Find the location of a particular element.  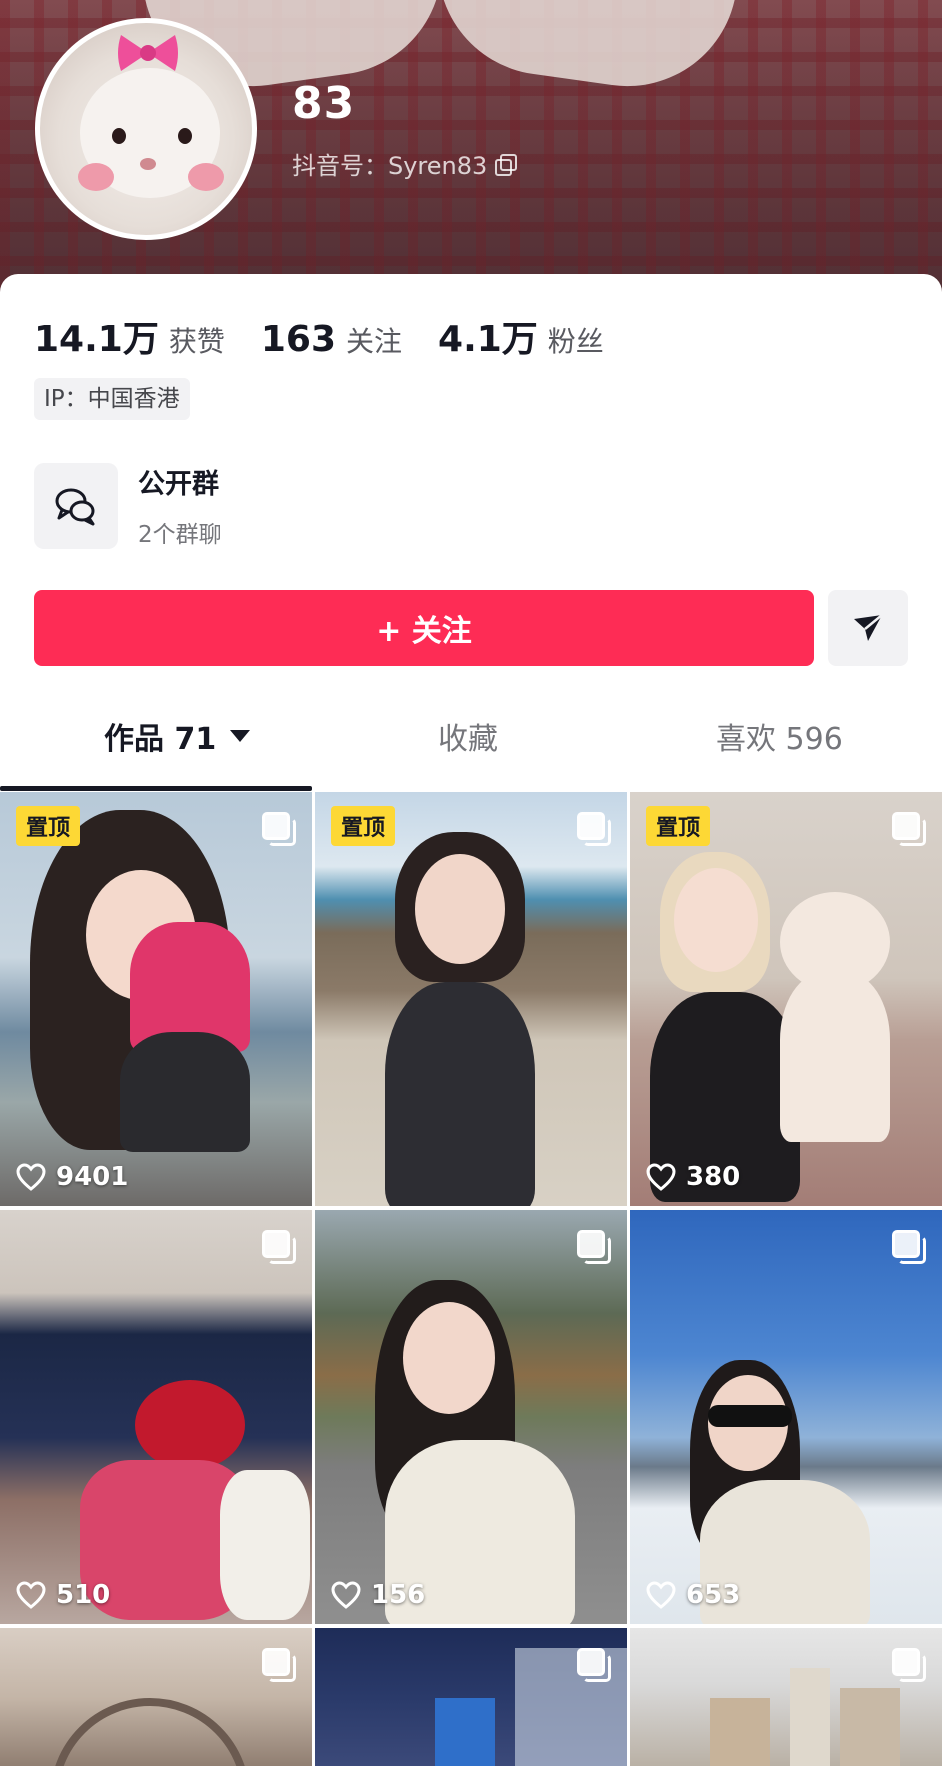

video-likes: 510 is located at coordinates (63, 1595).